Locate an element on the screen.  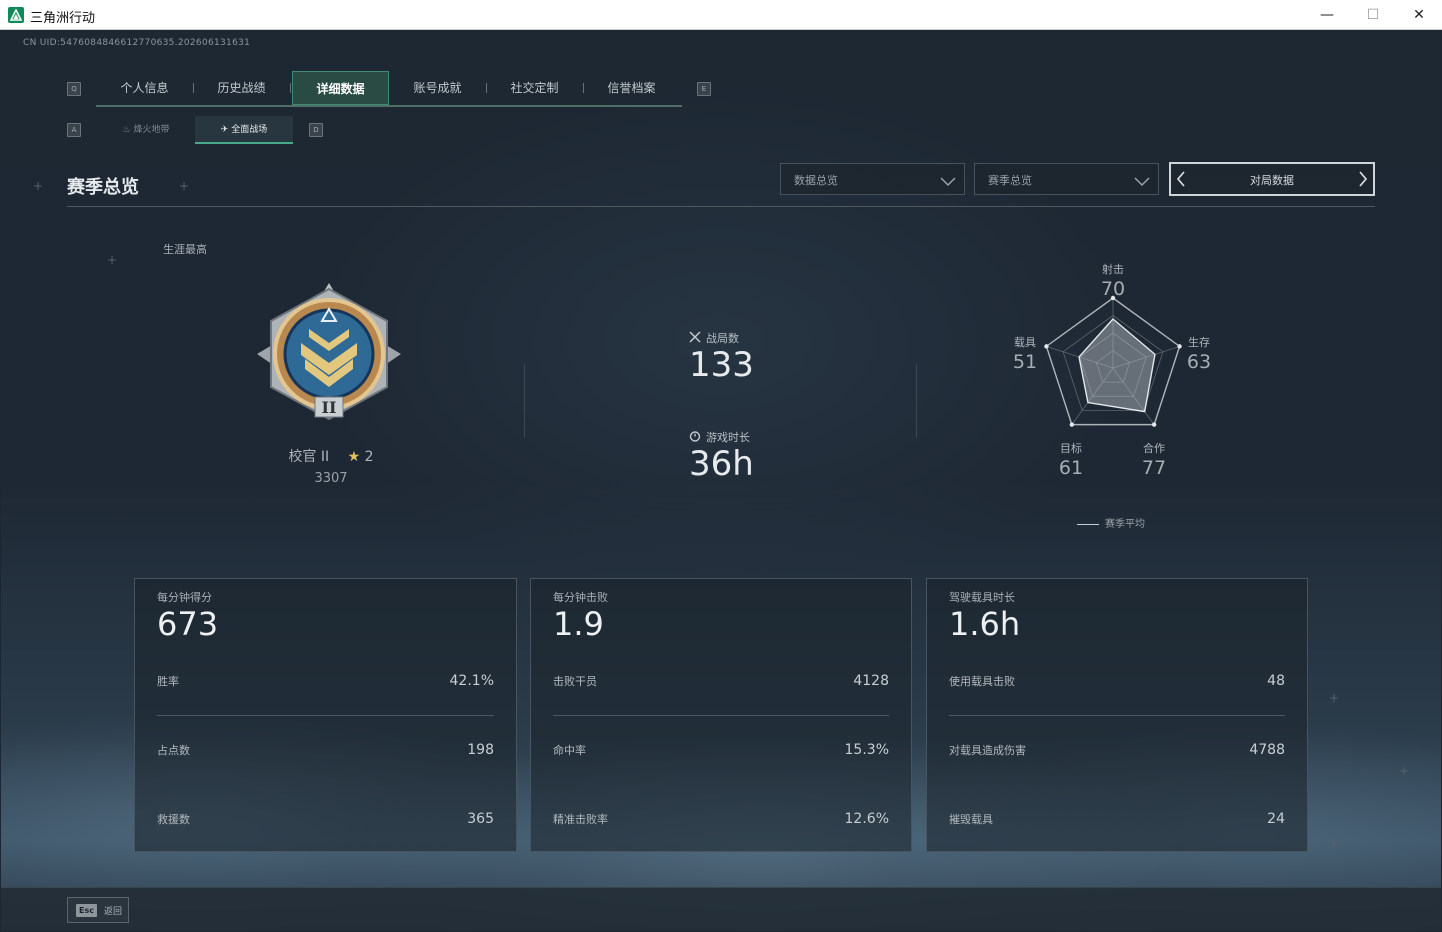
tab-credit-record: 信誉档案 is located at coordinates (631, 88).